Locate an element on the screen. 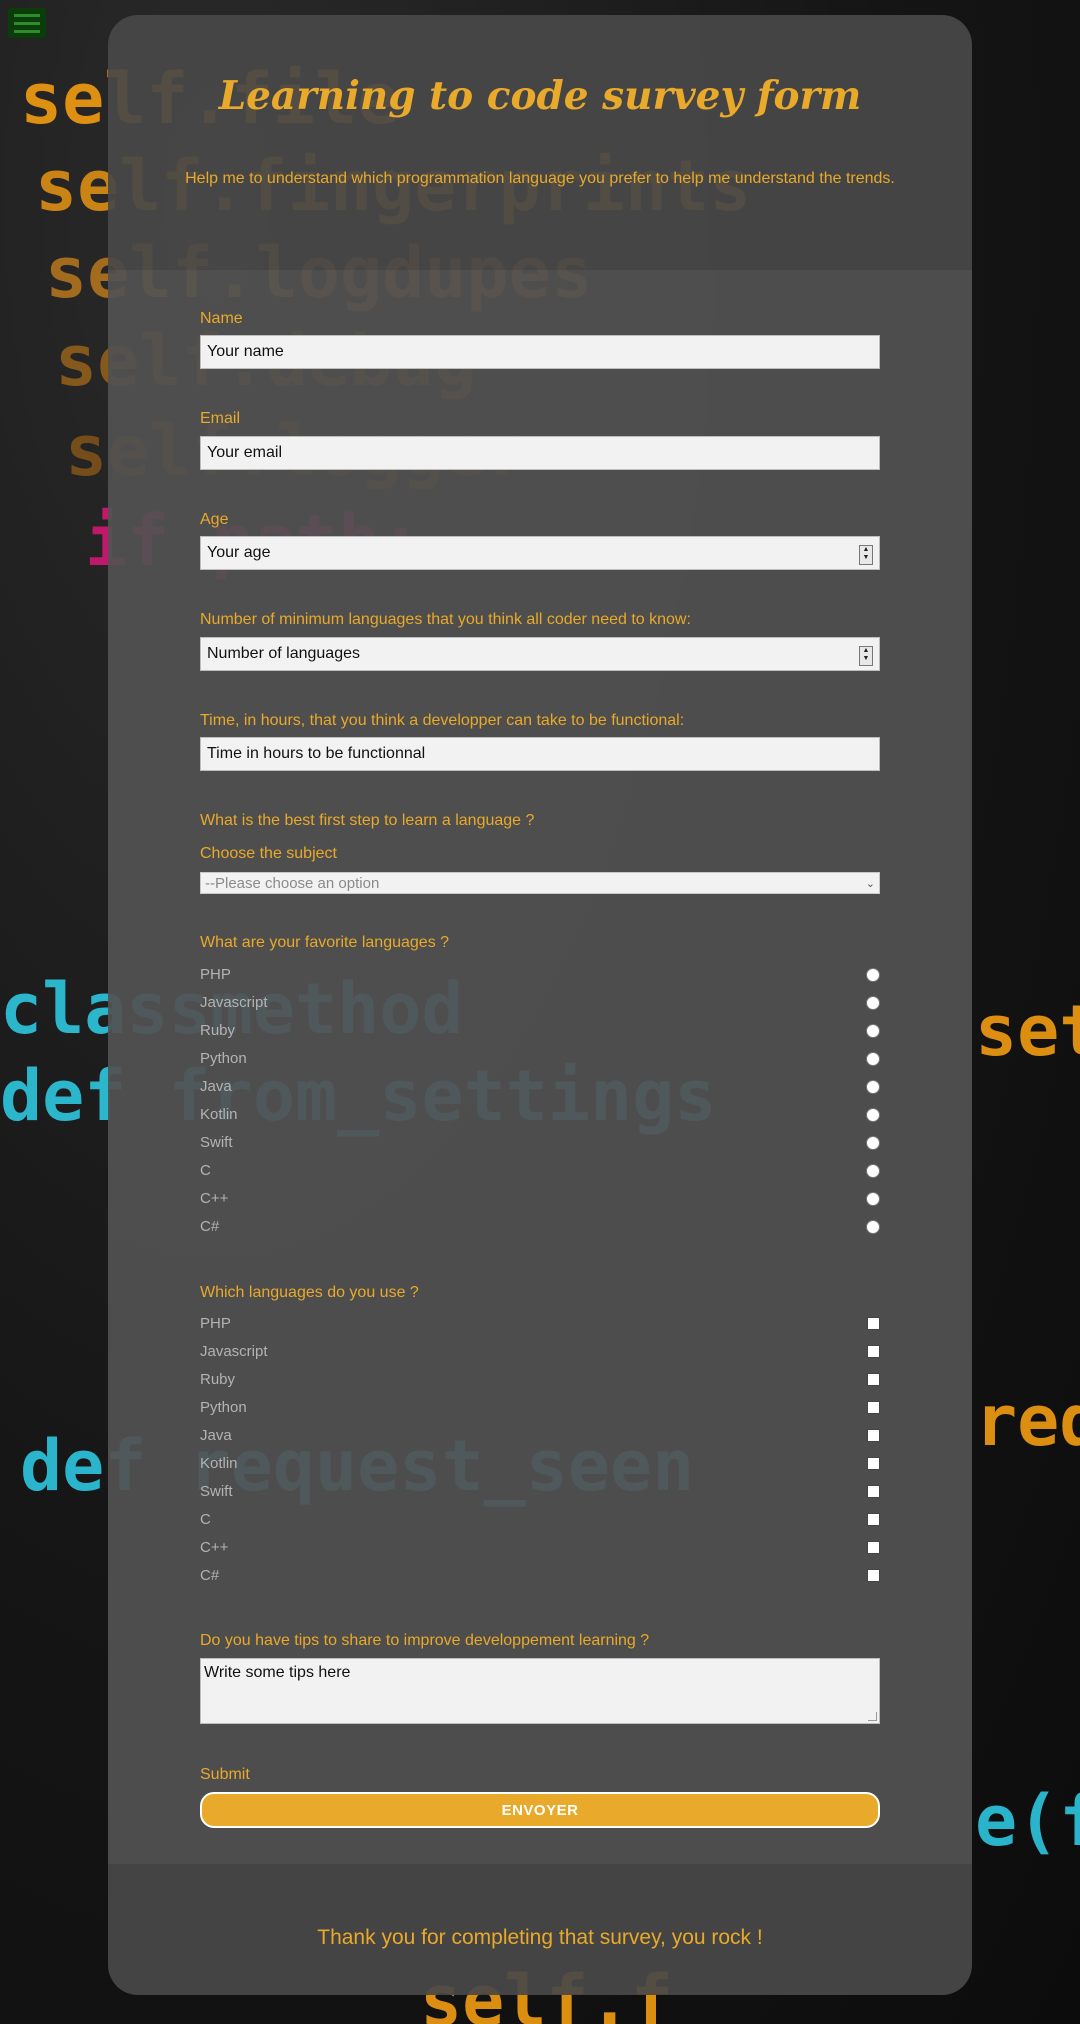 This screenshot has width=1080, height=2024. used-language-option: Java is located at coordinates (540, 1437).